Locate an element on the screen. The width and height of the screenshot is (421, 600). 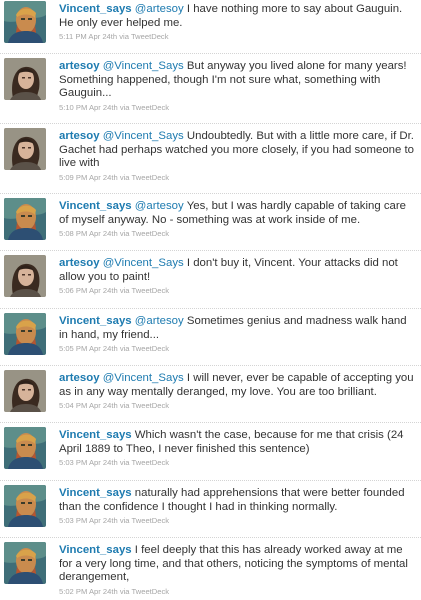
tweet-timestamp: 5:08 PM Apr 24th is located at coordinates (88, 233).